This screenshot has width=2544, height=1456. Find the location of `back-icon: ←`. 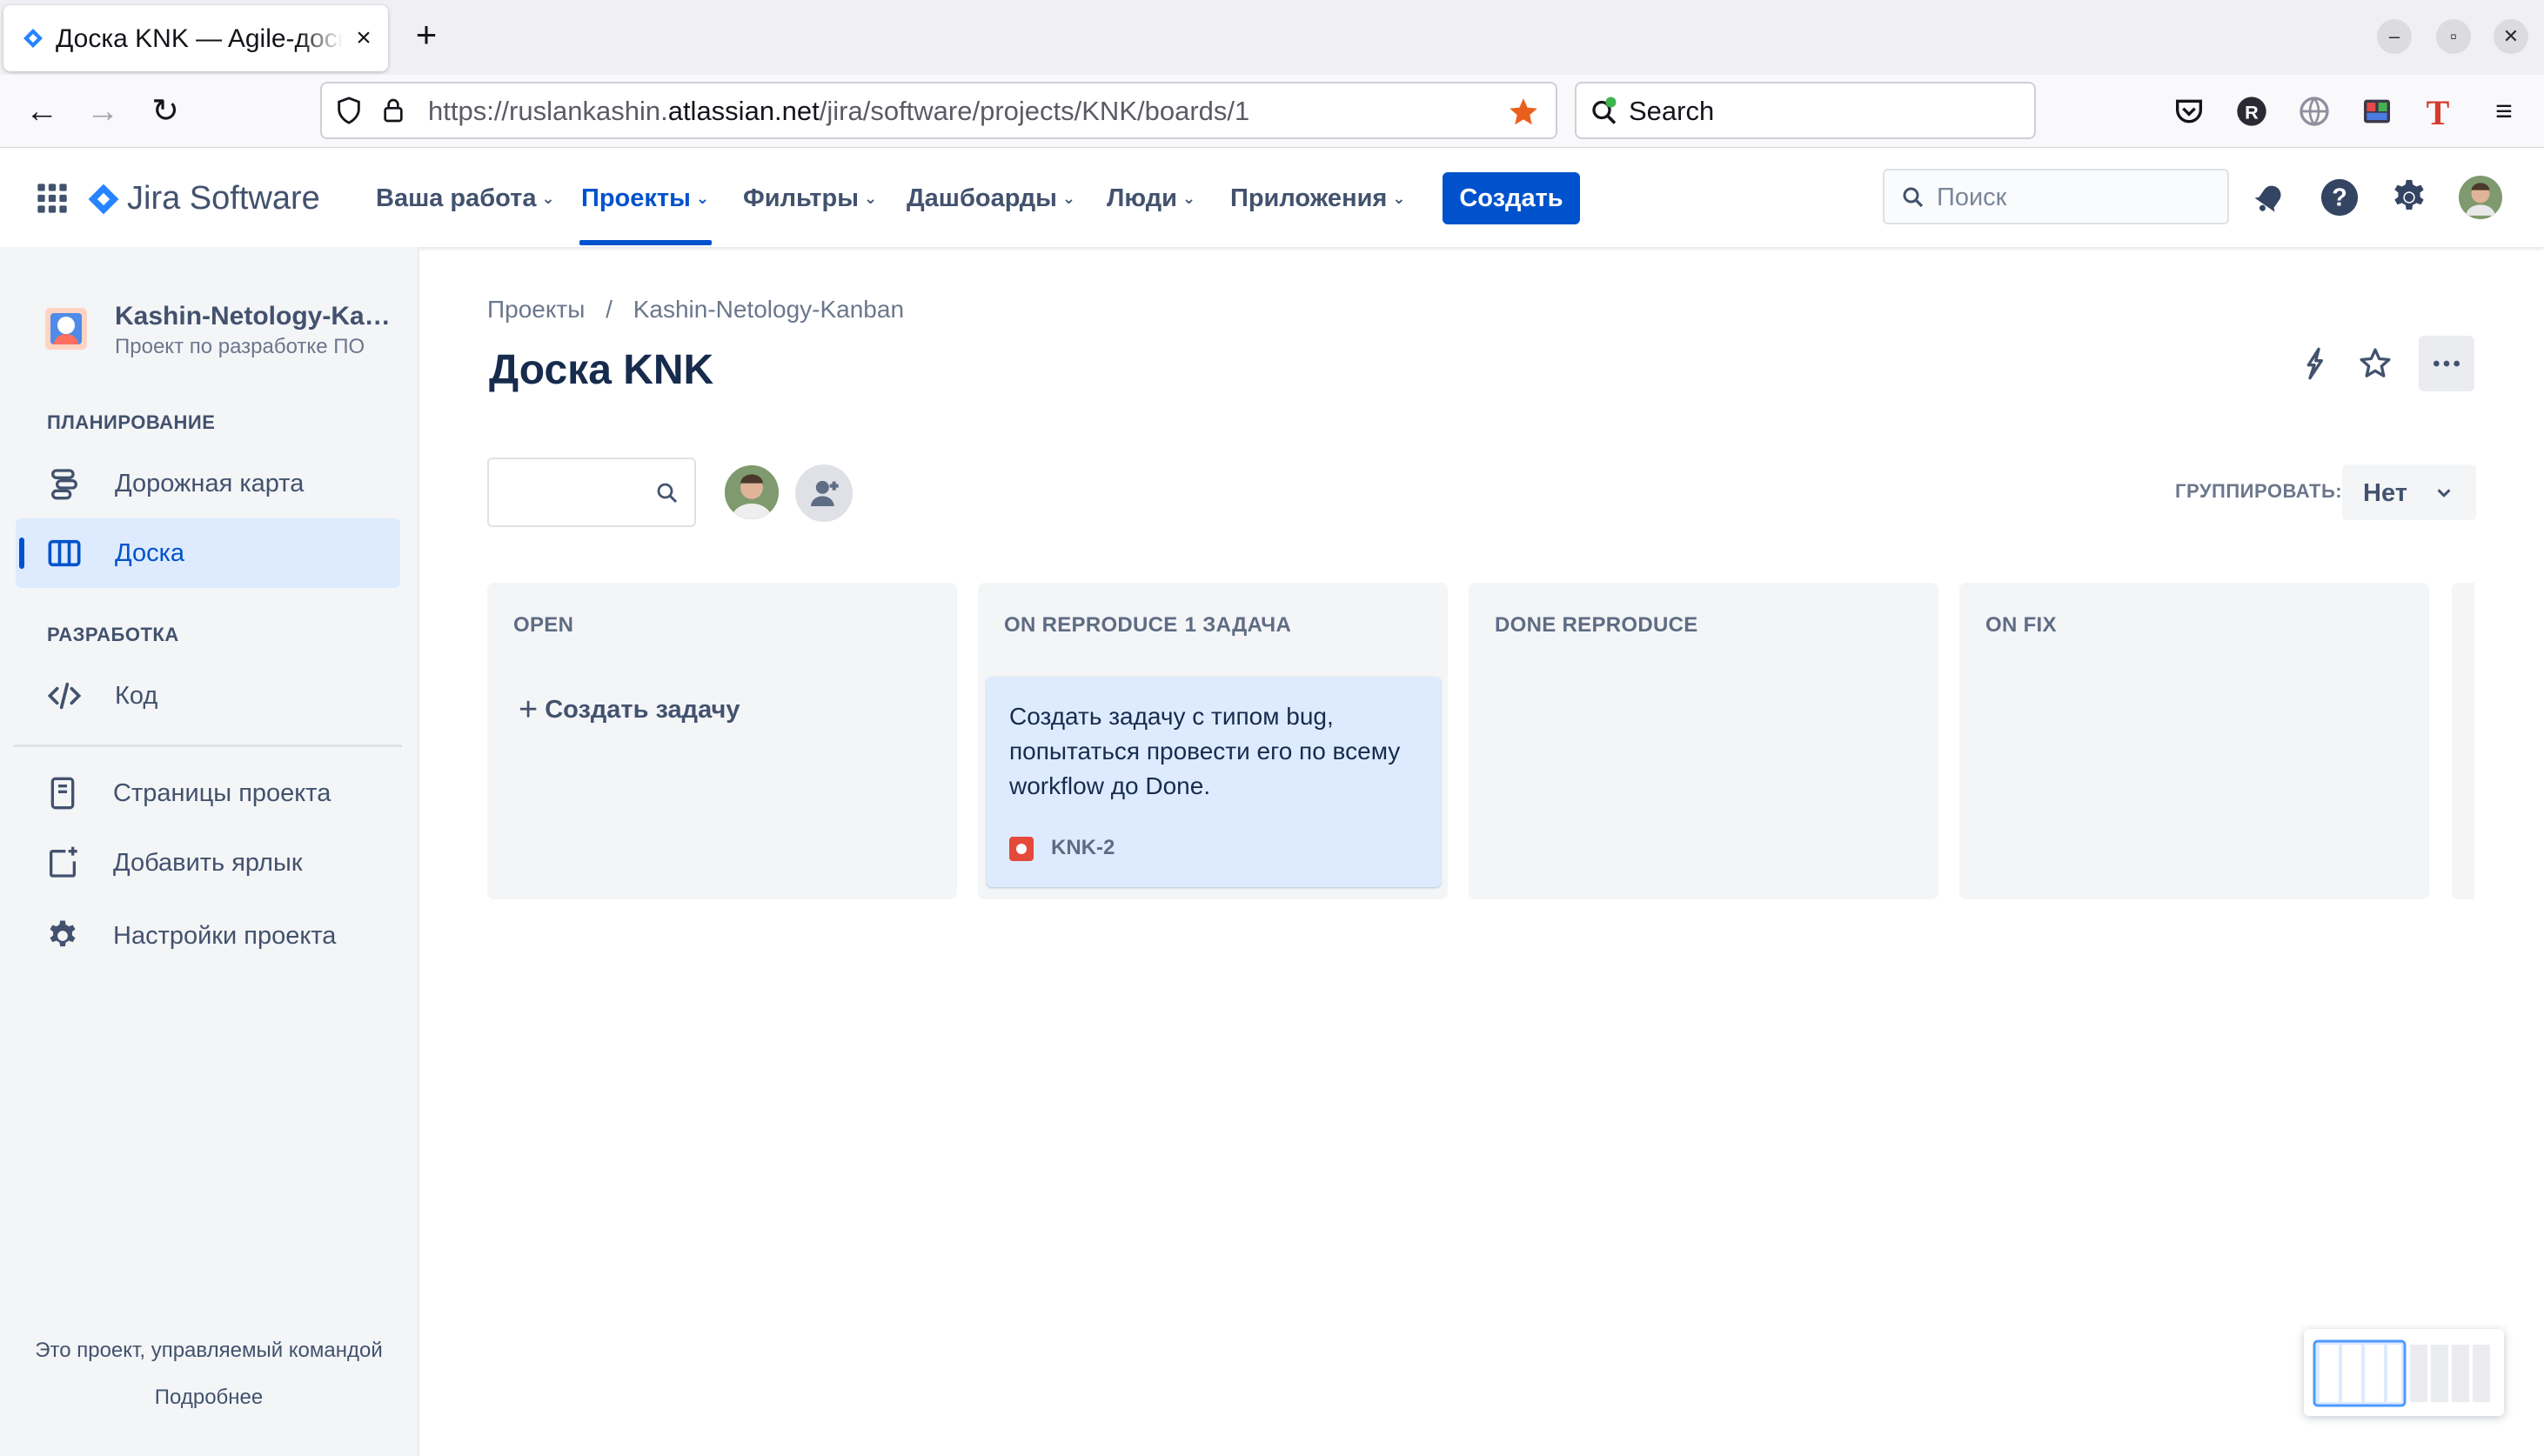

back-icon: ← is located at coordinates (42, 111).